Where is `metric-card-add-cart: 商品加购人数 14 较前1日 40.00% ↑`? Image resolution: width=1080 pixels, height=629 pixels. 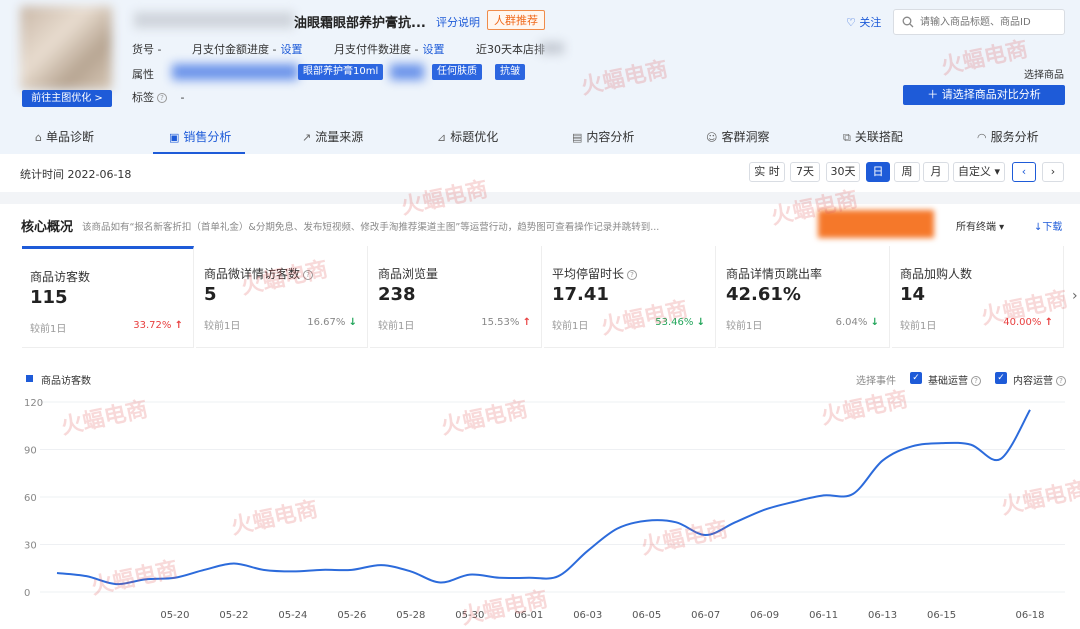
metric-card-add-cart: 商品加购人数 14 较前1日 40.00% ↑ is located at coordinates (978, 297).